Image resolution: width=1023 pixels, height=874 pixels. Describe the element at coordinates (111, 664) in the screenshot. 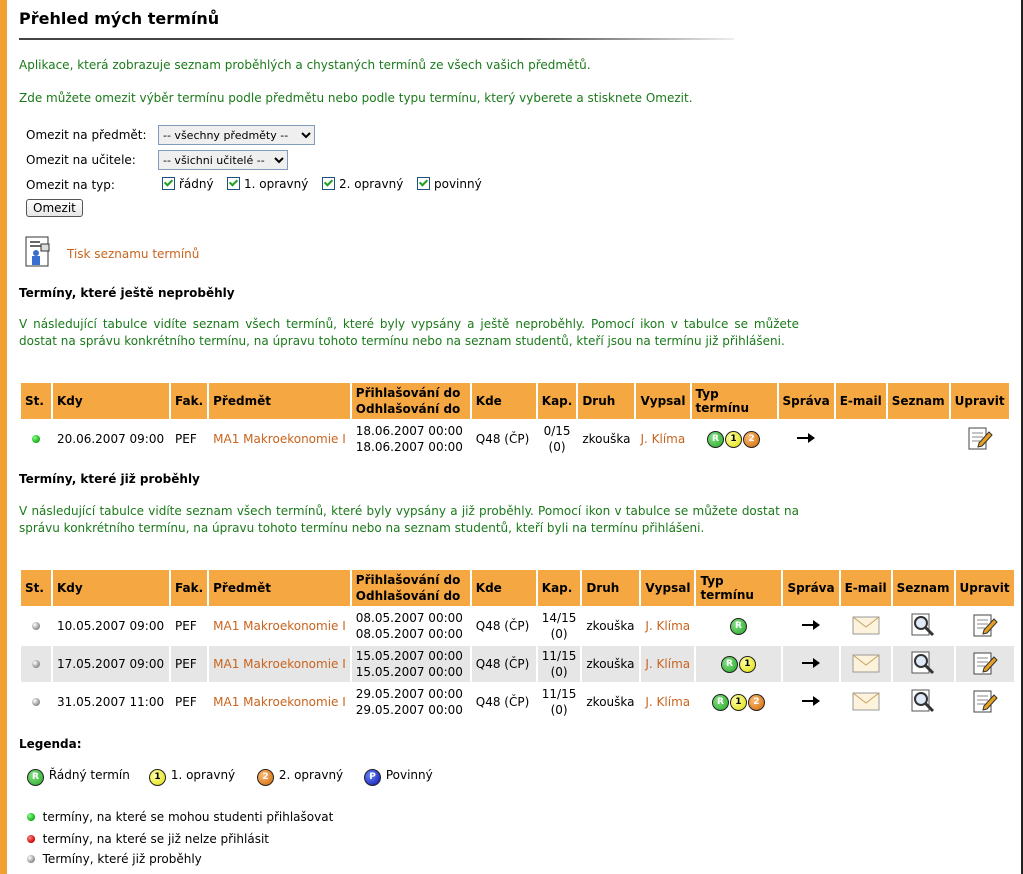

I see `cell-when: 17.05.2007 09:00` at that location.